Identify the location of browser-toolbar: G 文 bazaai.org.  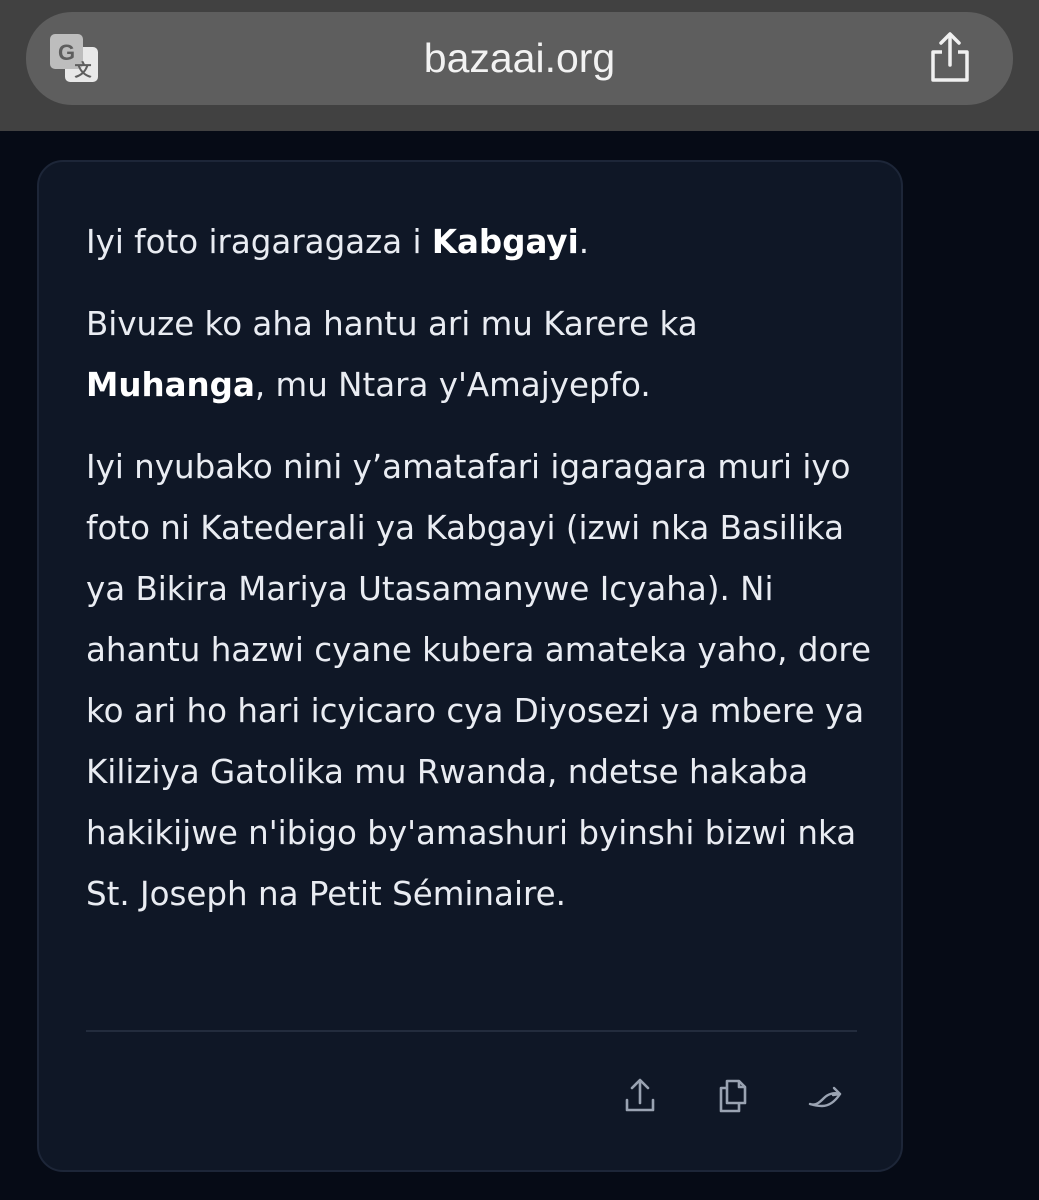
(519, 65).